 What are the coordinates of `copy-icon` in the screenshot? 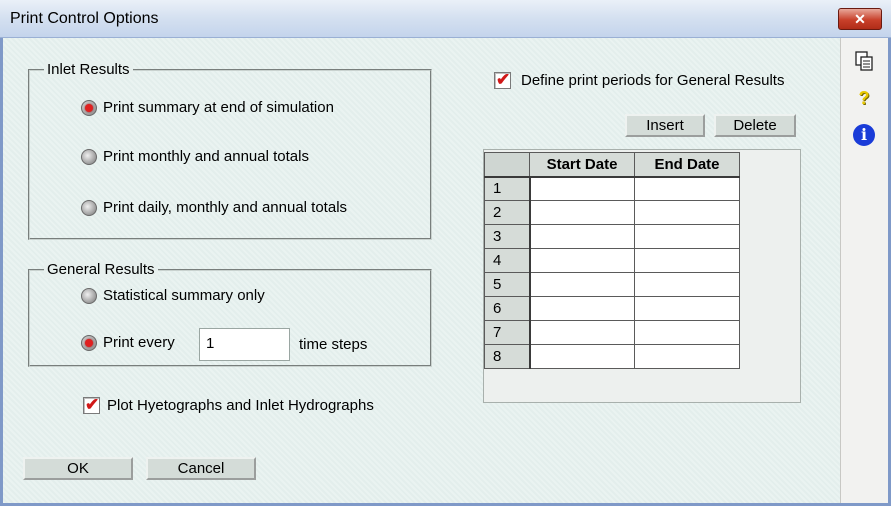 It's located at (864, 62).